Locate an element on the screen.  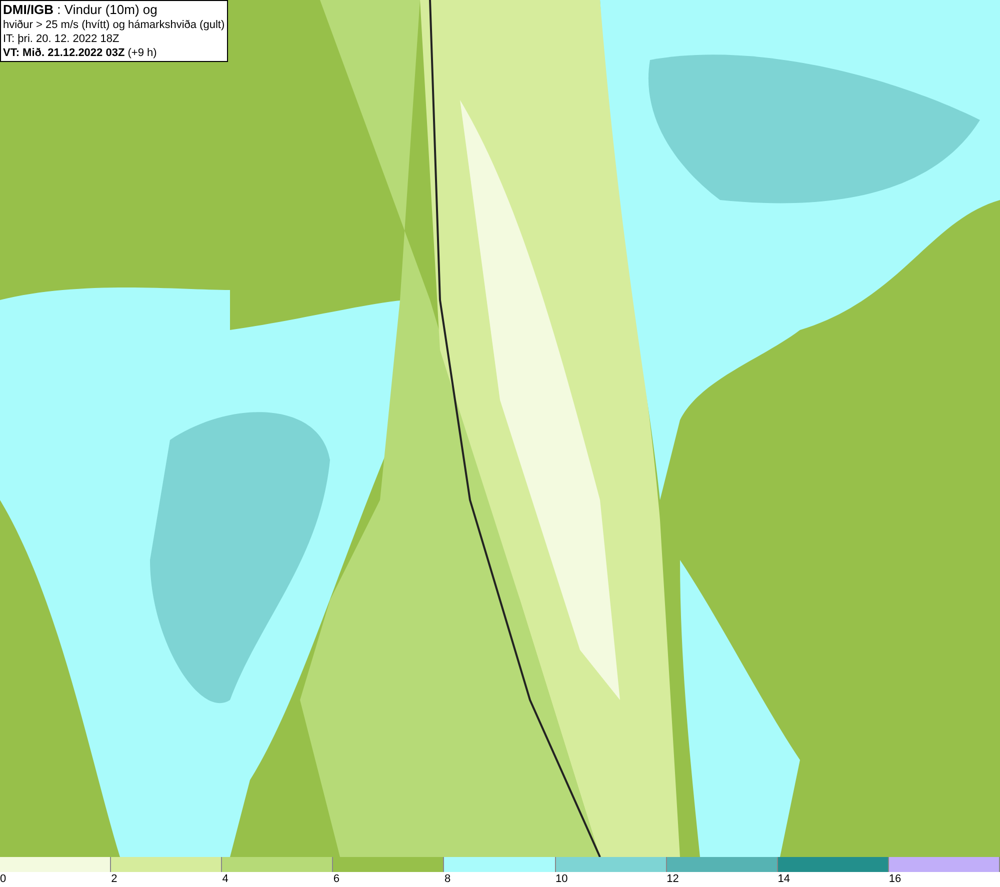
title-line: hviður > 25 m/s (hvítt) og hámarkshviða (gult) is located at coordinates (114, 25).